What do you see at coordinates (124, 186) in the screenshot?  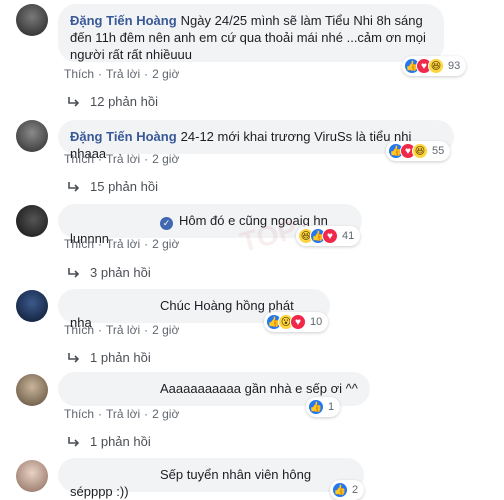 I see `reply-count: 15 phản hồi` at bounding box center [124, 186].